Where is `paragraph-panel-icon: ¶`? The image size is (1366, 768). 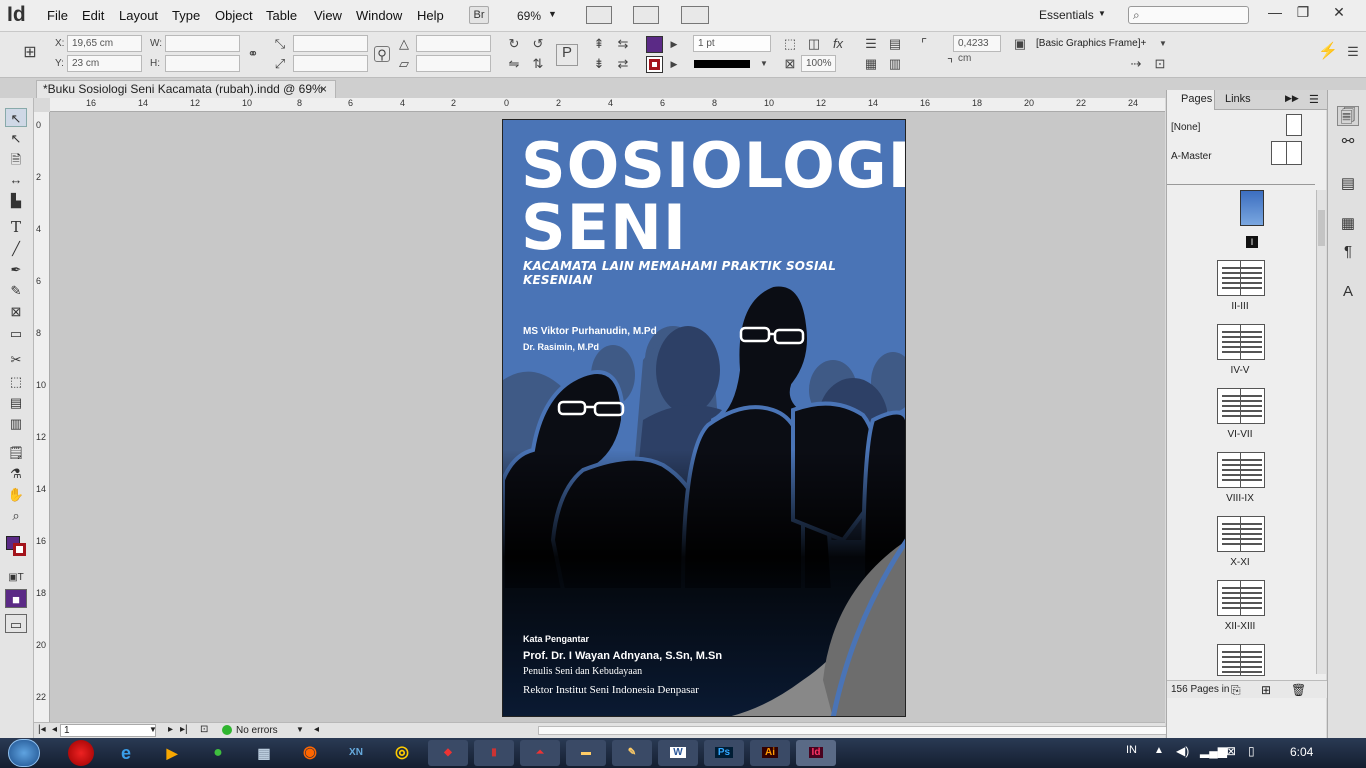 paragraph-panel-icon: ¶ is located at coordinates (1348, 252).